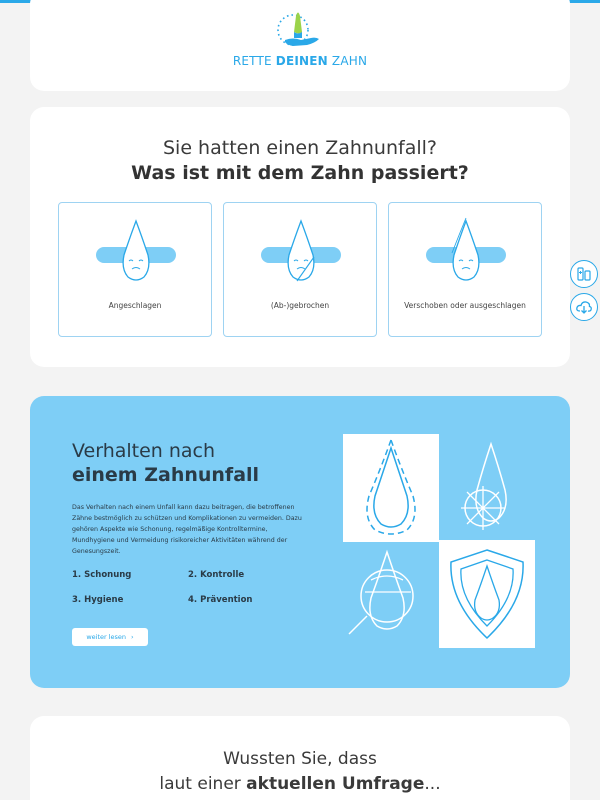  What do you see at coordinates (102, 575) in the screenshot?
I see `behavior-item-1: 1. Schonung` at bounding box center [102, 575].